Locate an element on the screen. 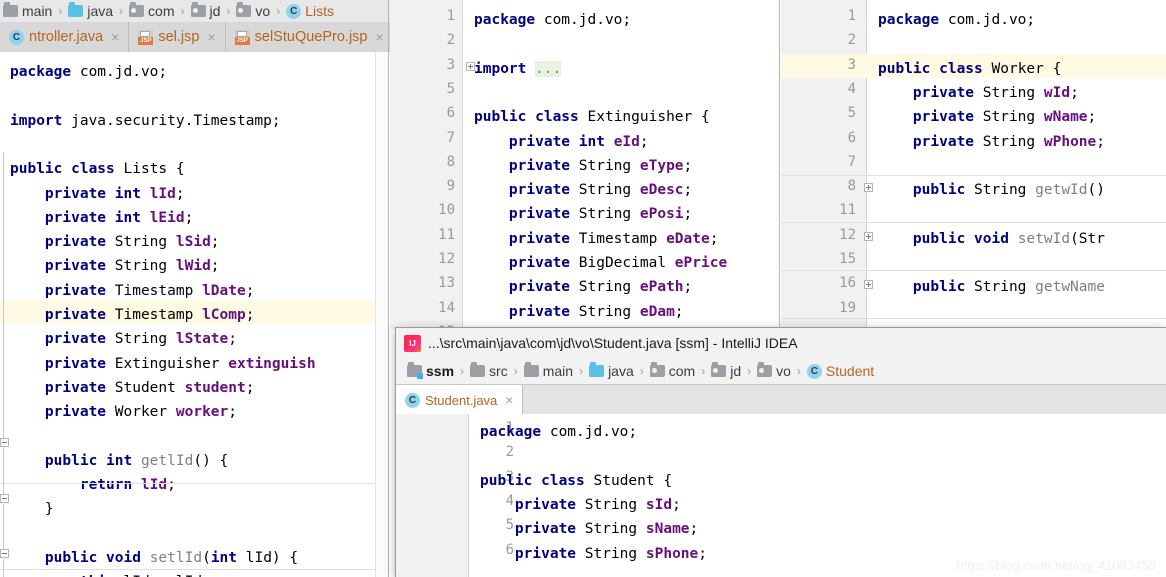 This screenshot has width=1166, height=577. code-line: public class Worker { is located at coordinates (969, 69).